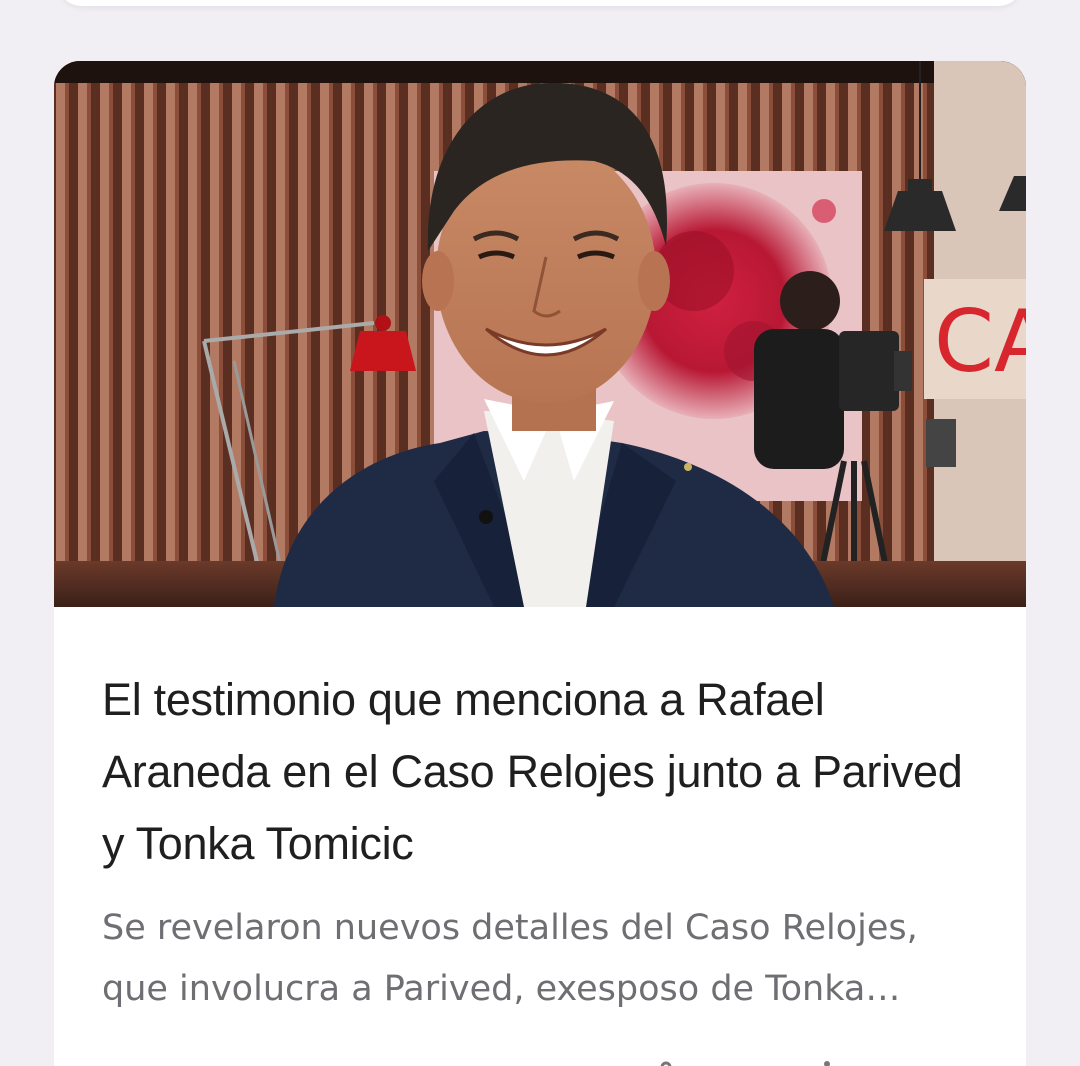 The width and height of the screenshot is (1080, 1066). What do you see at coordinates (540, 3) in the screenshot?
I see `previous-card` at bounding box center [540, 3].